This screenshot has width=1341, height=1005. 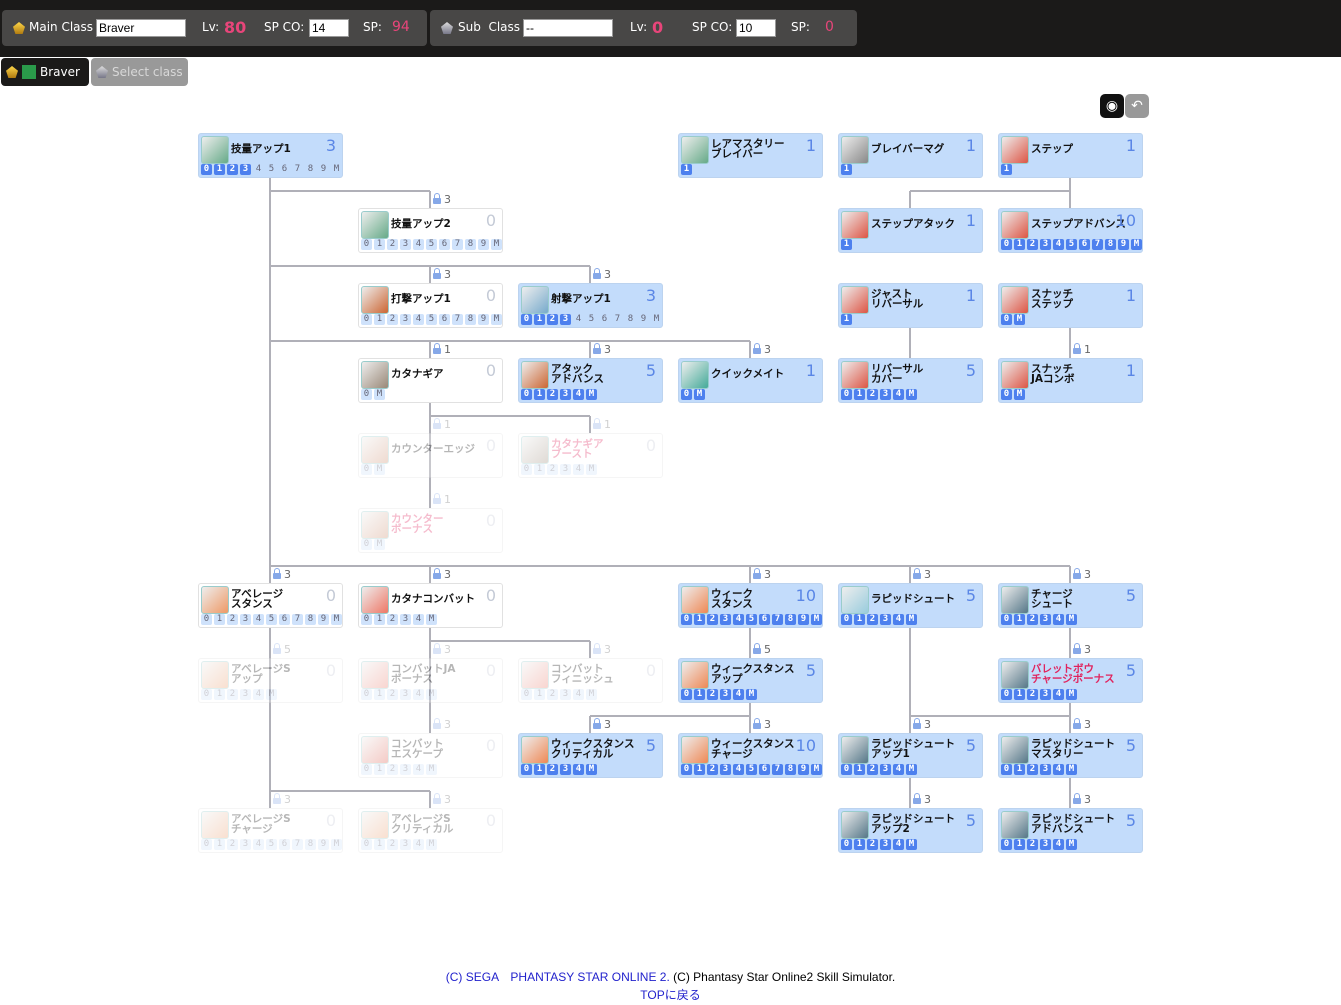 I want to click on skill-node: アタック アドバンス 5 0 1 2 3 4 M, so click(x=590, y=380).